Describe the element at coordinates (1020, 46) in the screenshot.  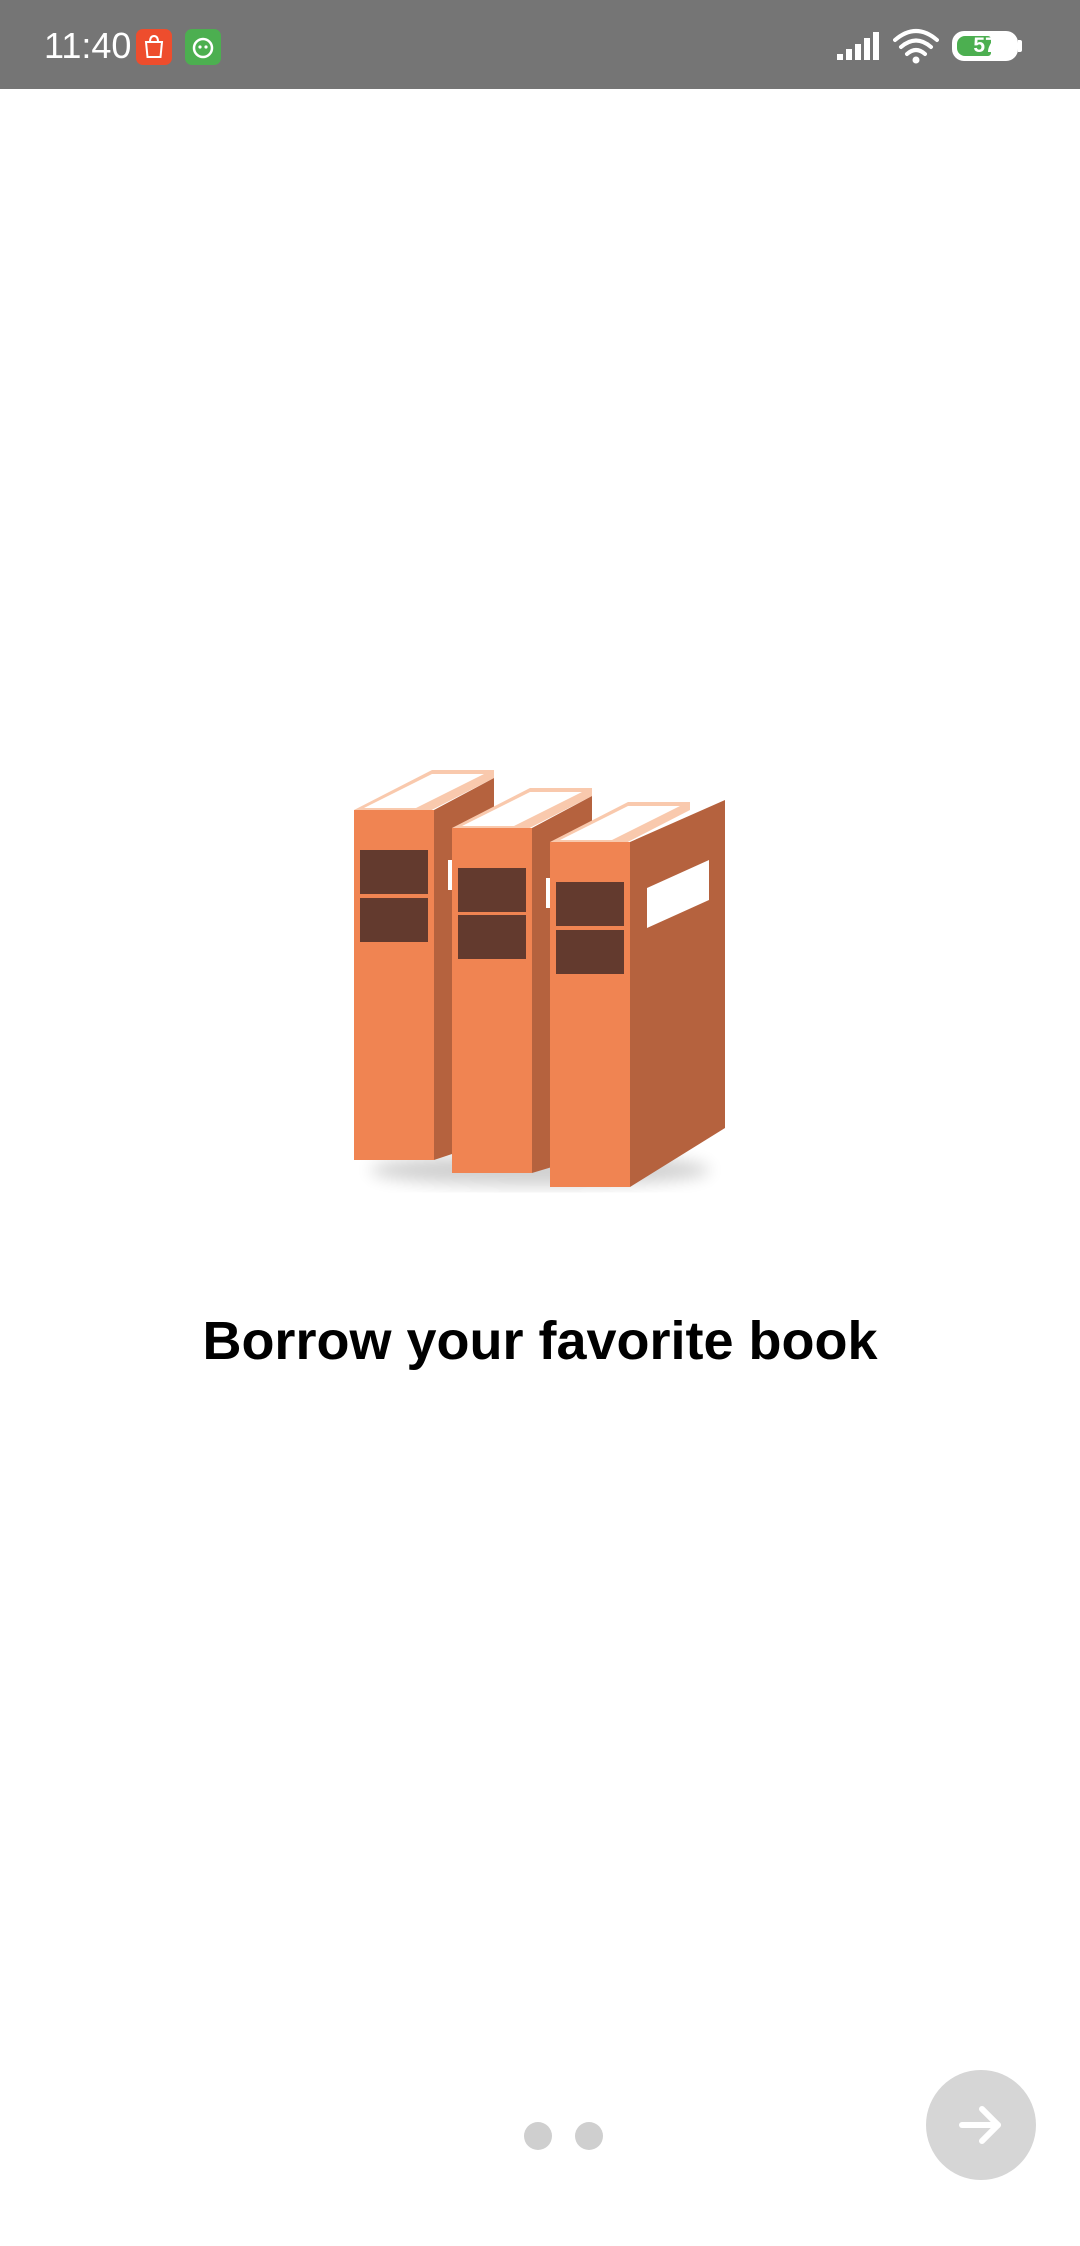
I see `battery-tip` at that location.